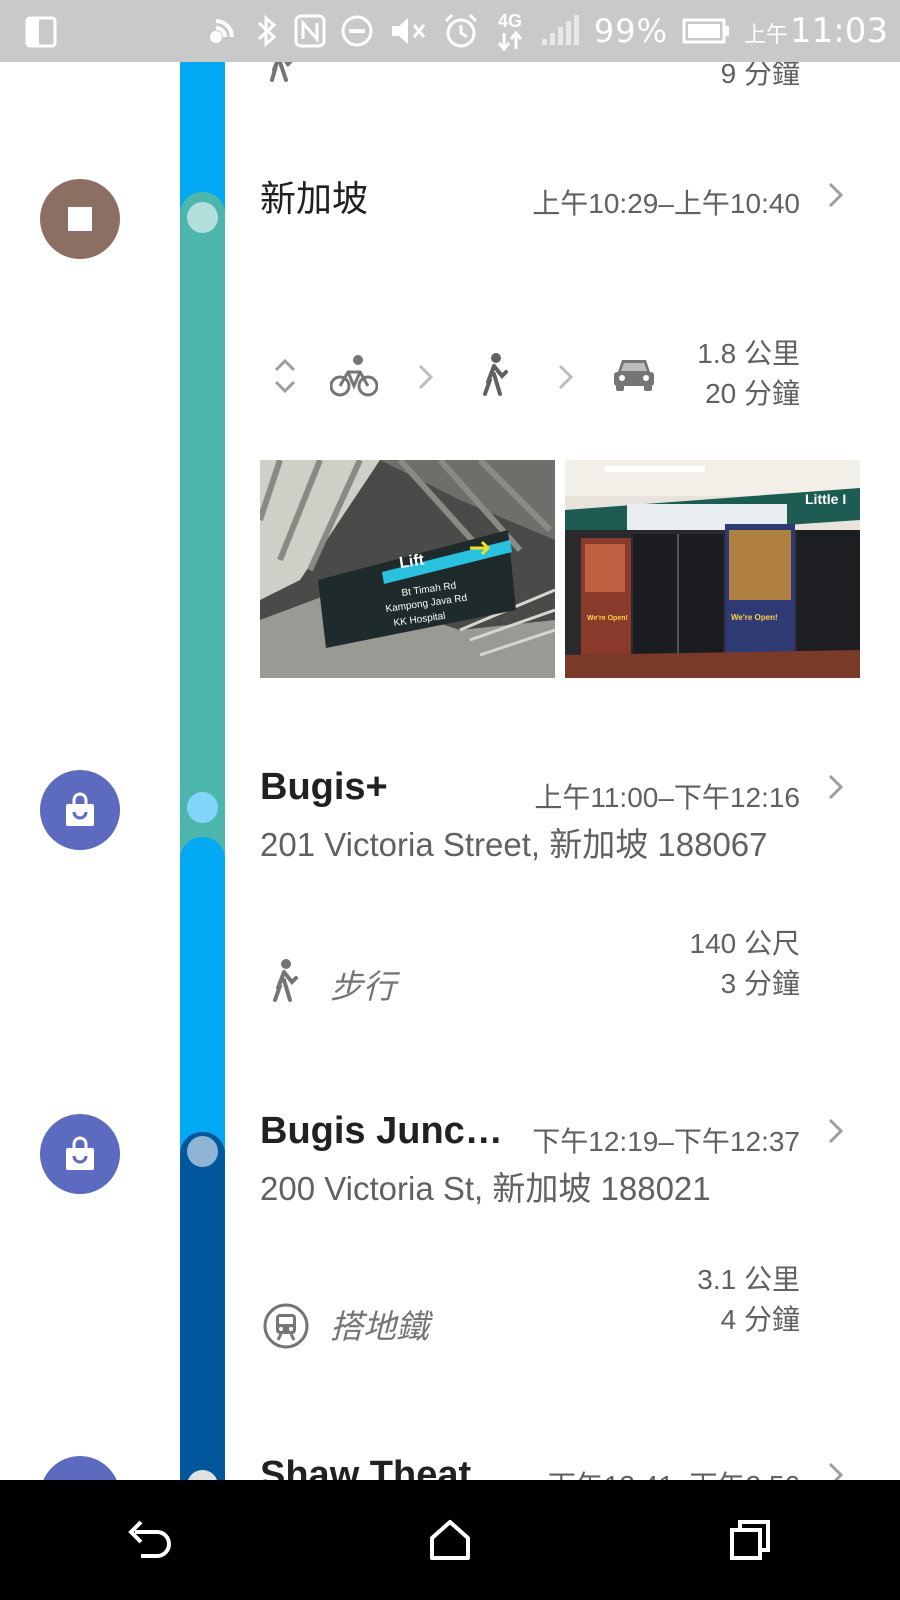 This screenshot has height=1600, width=900. Describe the element at coordinates (748, 373) in the screenshot. I see `segment-distance-duration: 1.8 公里 20 分鐘` at that location.